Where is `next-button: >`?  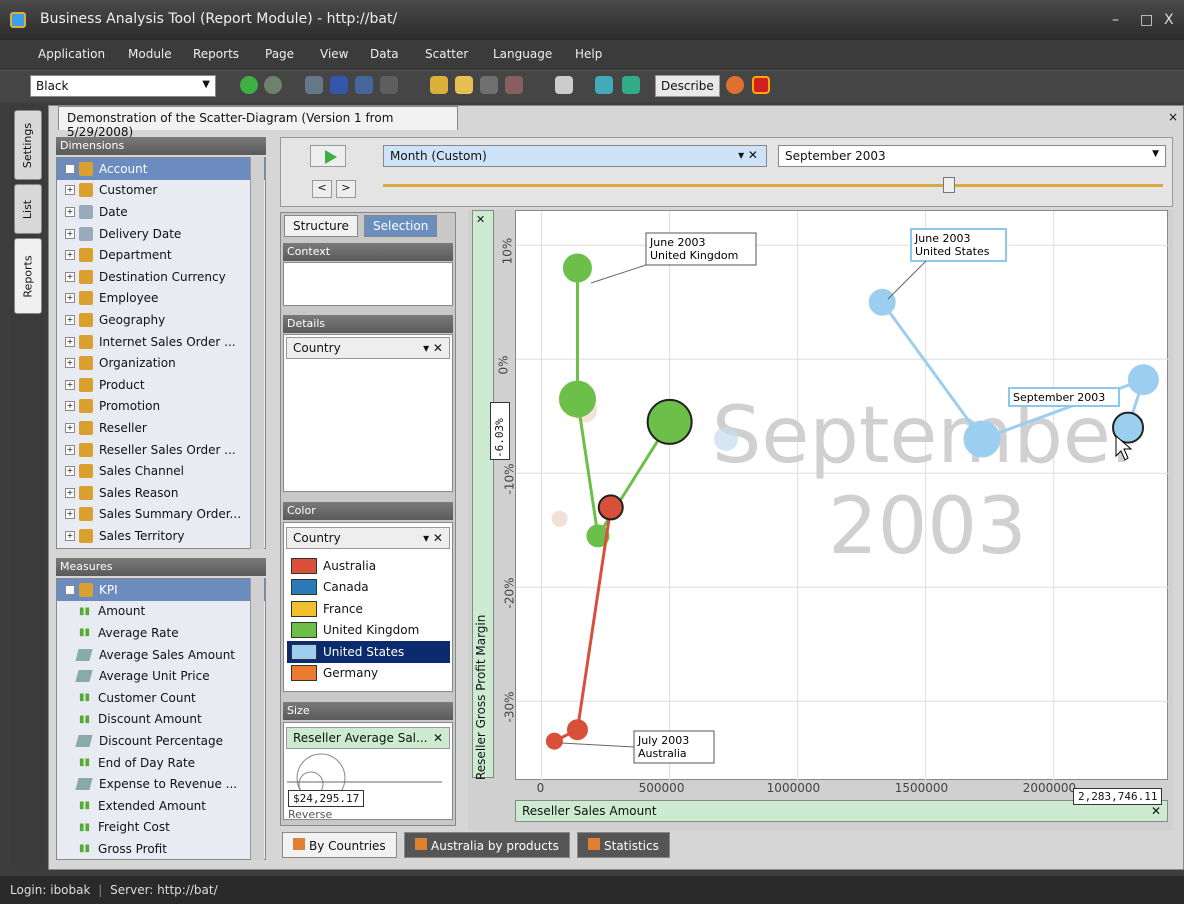 next-button: > is located at coordinates (346, 189).